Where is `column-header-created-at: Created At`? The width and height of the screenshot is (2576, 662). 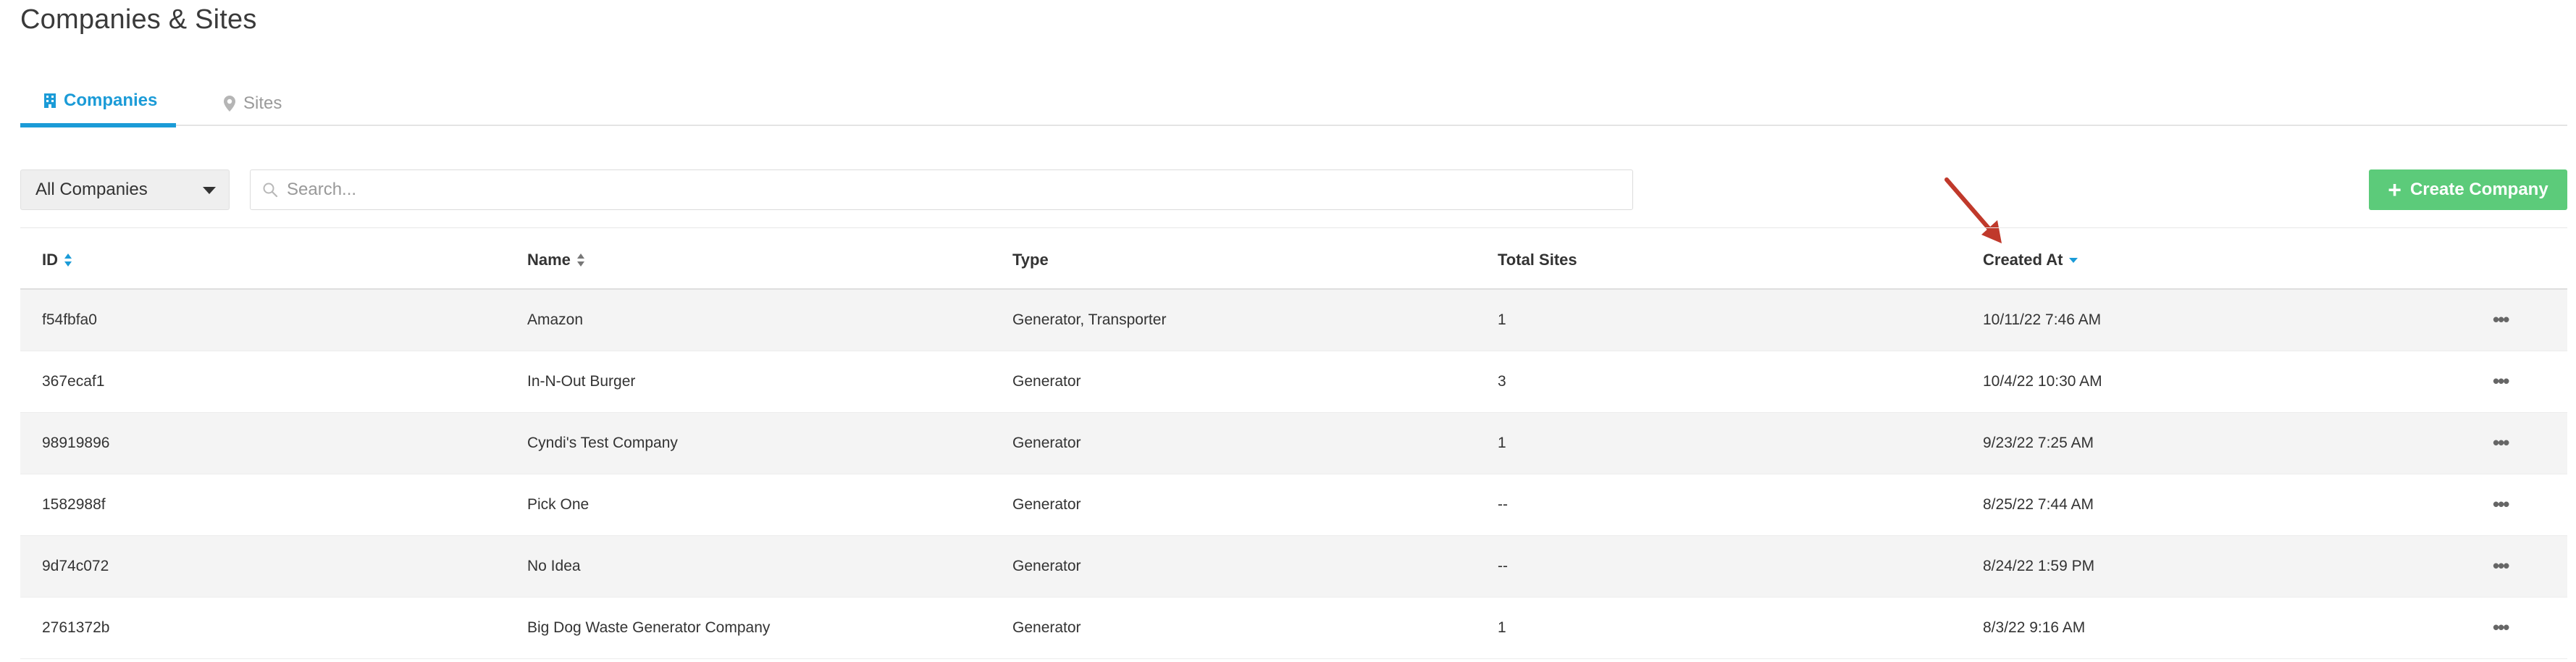
column-header-created-at: Created At is located at coordinates (2030, 260).